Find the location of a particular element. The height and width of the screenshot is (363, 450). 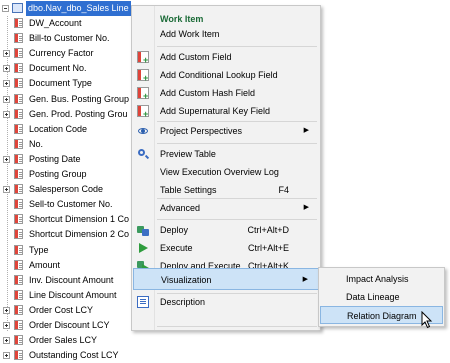

tree-field-label: Document No. is located at coordinates (58, 68).